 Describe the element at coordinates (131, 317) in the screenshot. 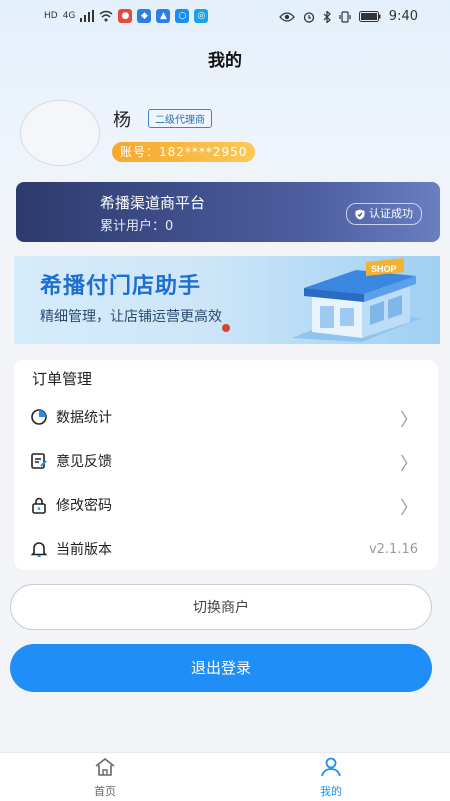

I see `banner-subtitle: 精细管理，让店铺运营更高效` at that location.